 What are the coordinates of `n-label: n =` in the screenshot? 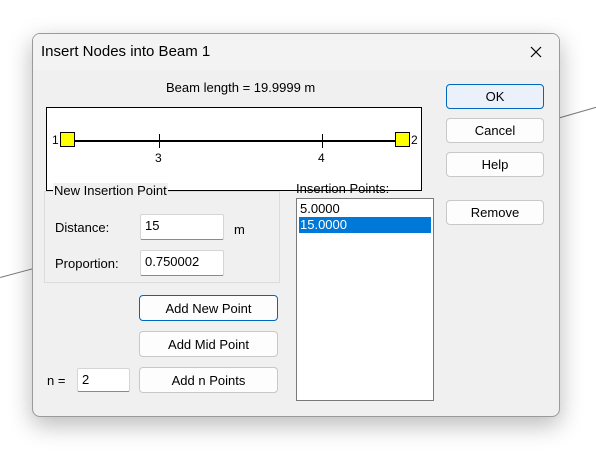 It's located at (56, 380).